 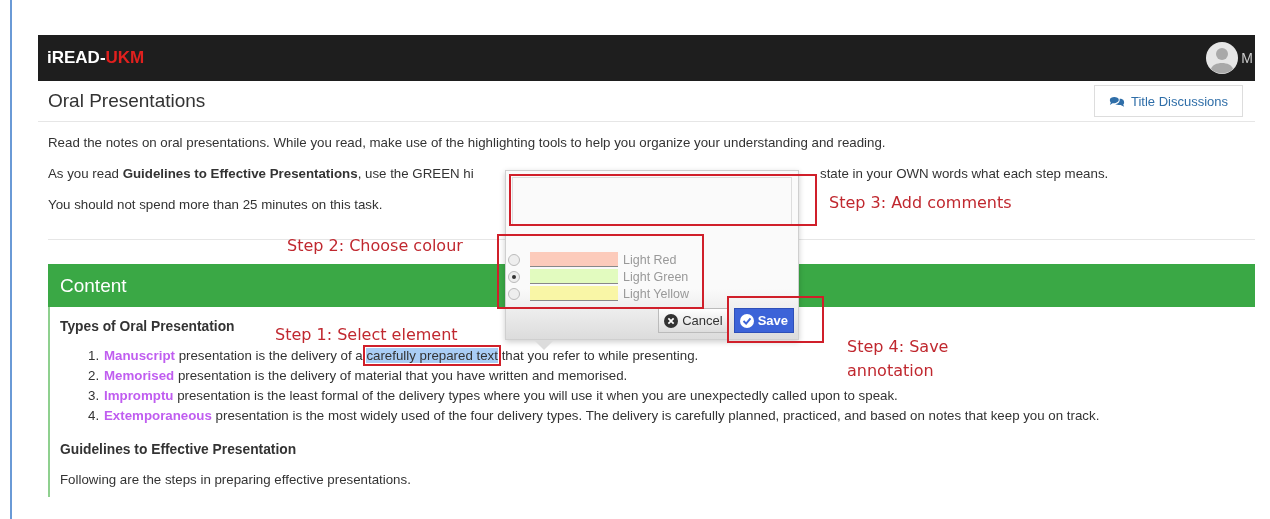 What do you see at coordinates (401, 356) in the screenshot?
I see `list-item-text: Manuscript presentation is the delivery of a carefully prepared text that you refer to while presenting.` at bounding box center [401, 356].